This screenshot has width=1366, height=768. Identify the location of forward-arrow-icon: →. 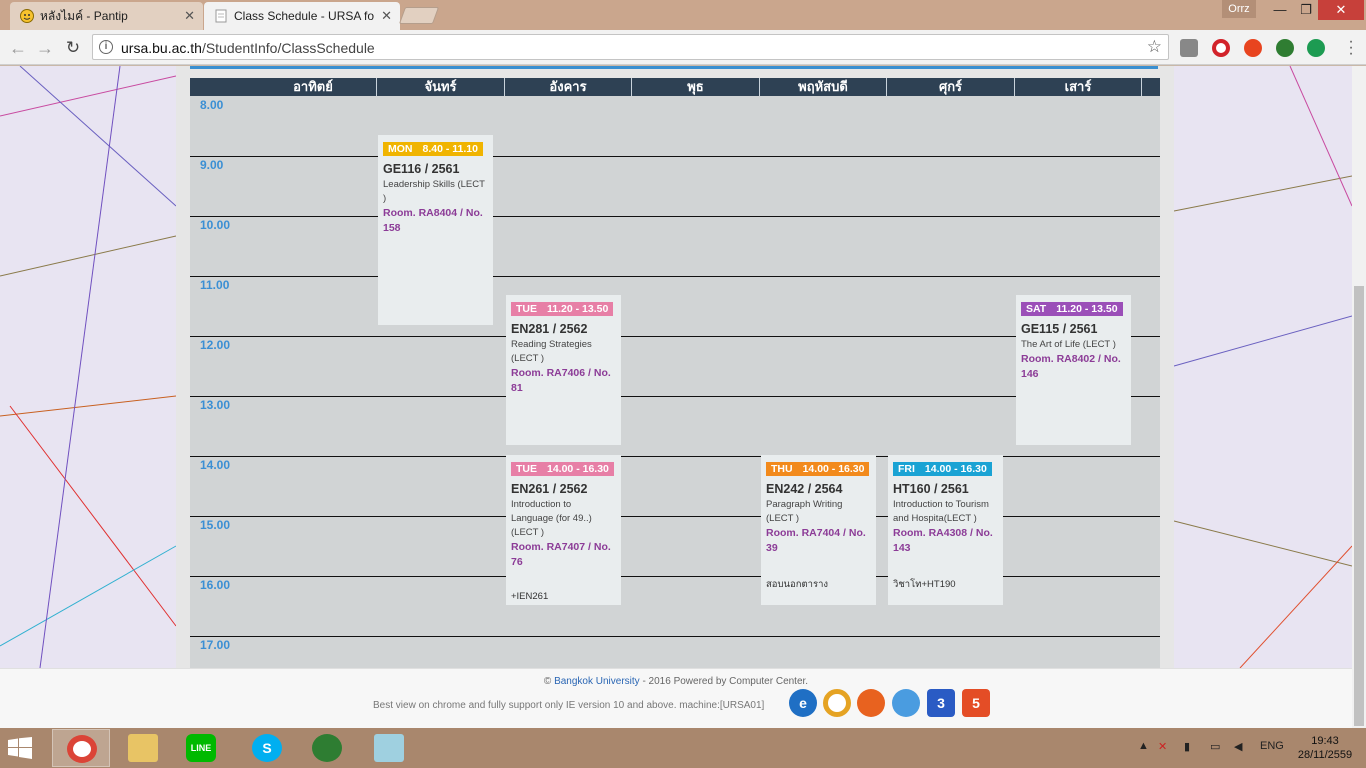
(45, 48).